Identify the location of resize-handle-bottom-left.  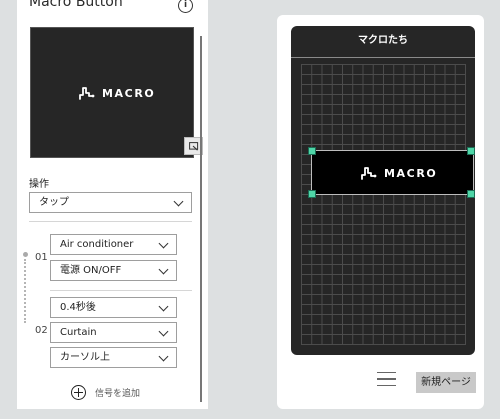
(312, 194).